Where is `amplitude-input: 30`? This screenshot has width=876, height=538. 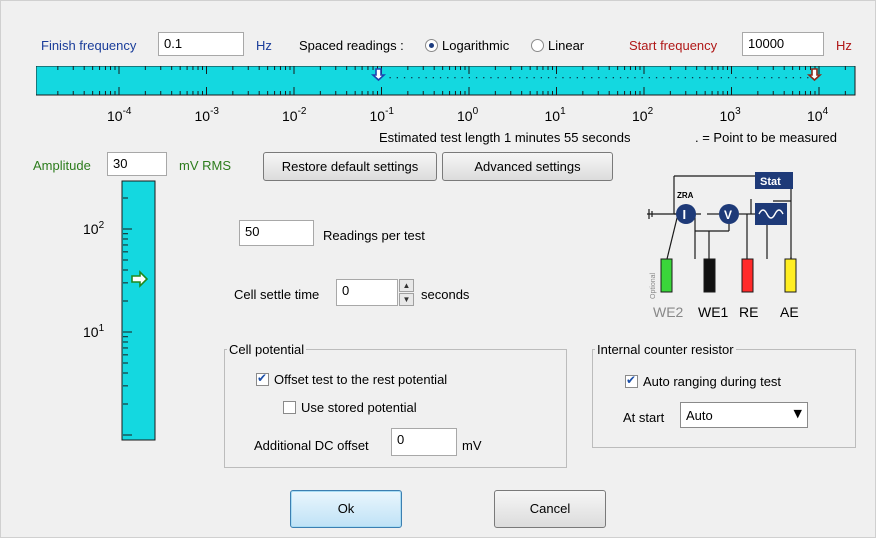 amplitude-input: 30 is located at coordinates (137, 164).